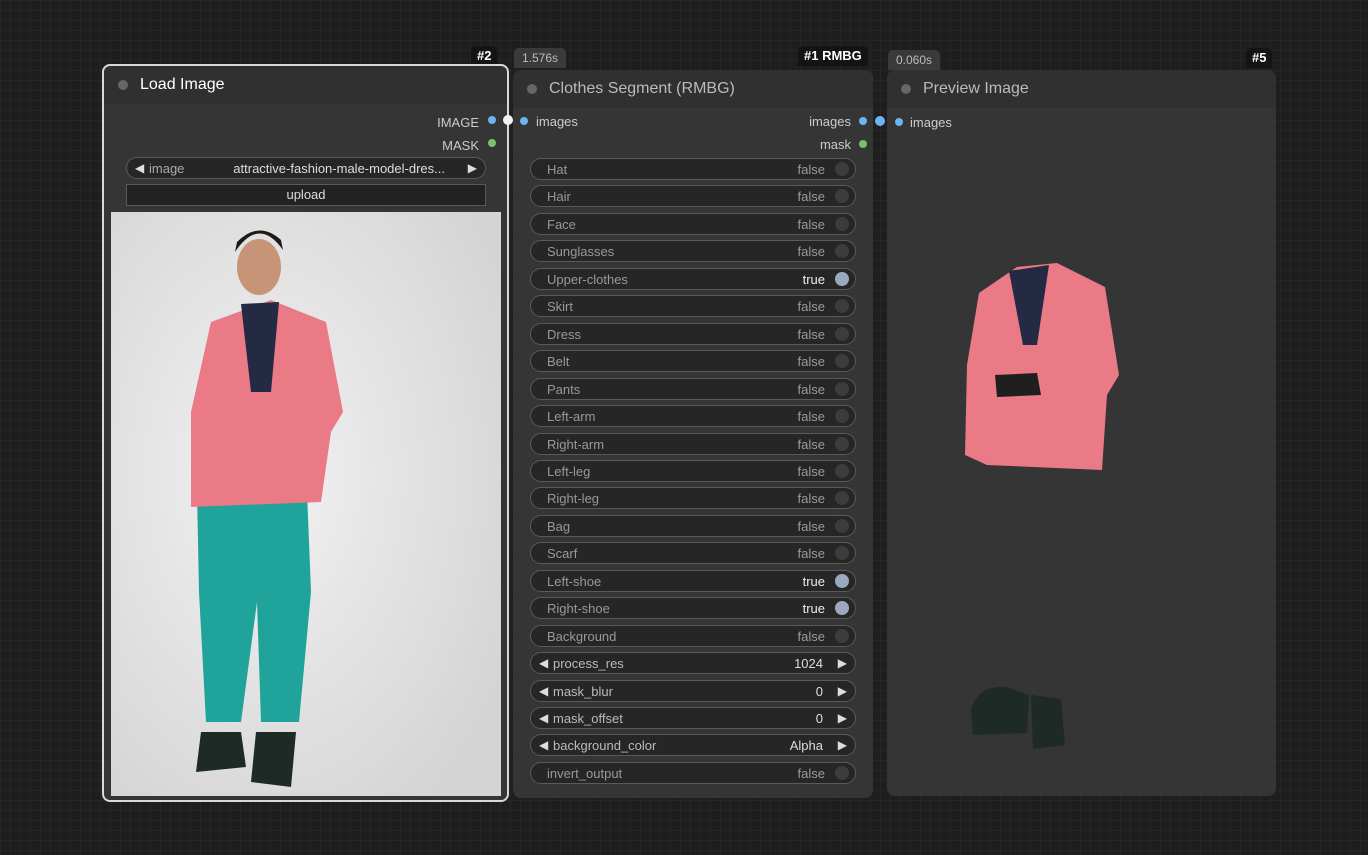  What do you see at coordinates (693, 498) in the screenshot?
I see `toggle-right-leg: Right-leg false` at bounding box center [693, 498].